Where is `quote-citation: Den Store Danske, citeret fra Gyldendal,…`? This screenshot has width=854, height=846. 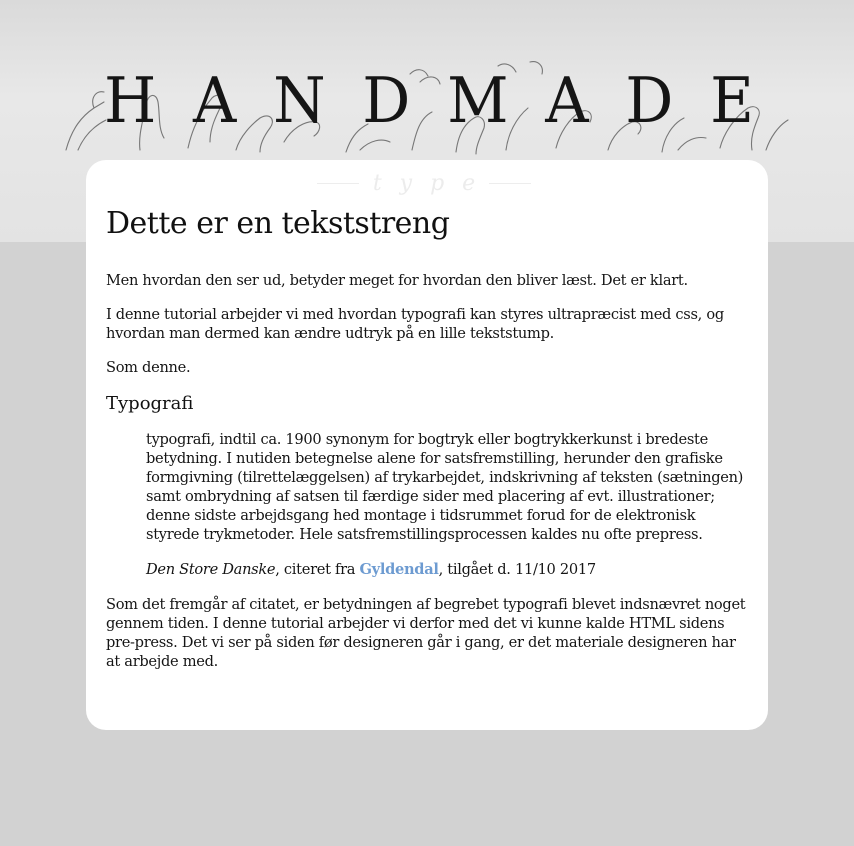 quote-citation: Den Store Danske, citeret fra Gyldendal,… is located at coordinates (447, 569).